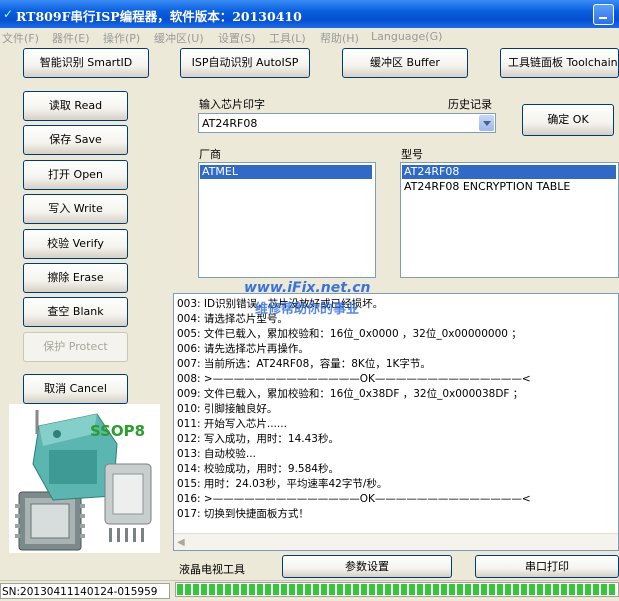 This screenshot has height=601, width=619. Describe the element at coordinates (307, 288) in the screenshot. I see `watermark-url: www.iFix.net.cn` at that location.